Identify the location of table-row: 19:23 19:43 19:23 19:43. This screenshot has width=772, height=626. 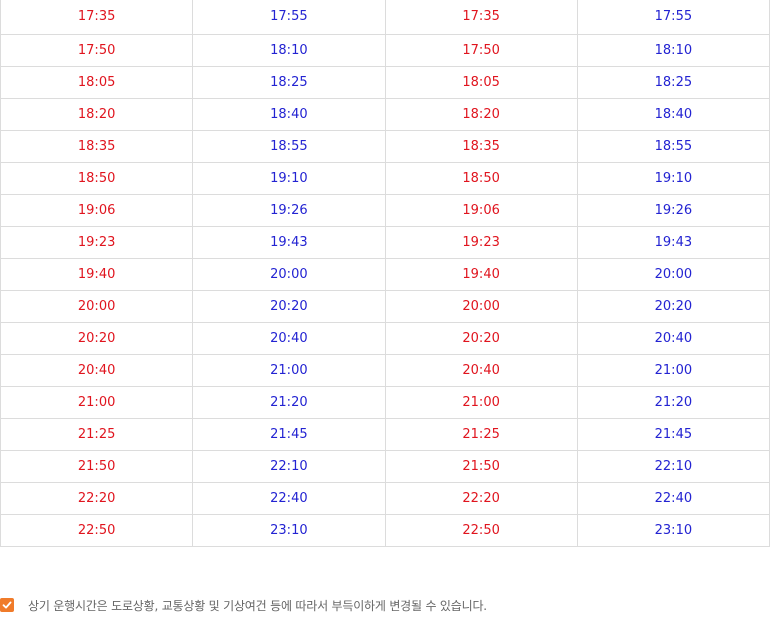
(385, 242).